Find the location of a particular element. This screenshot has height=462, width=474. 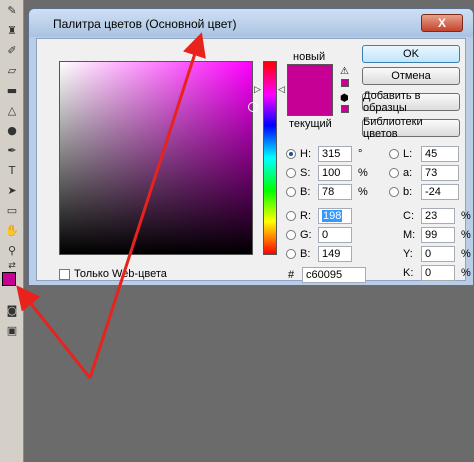

lab-row-b: b: -24 is located at coordinates (424, 192).